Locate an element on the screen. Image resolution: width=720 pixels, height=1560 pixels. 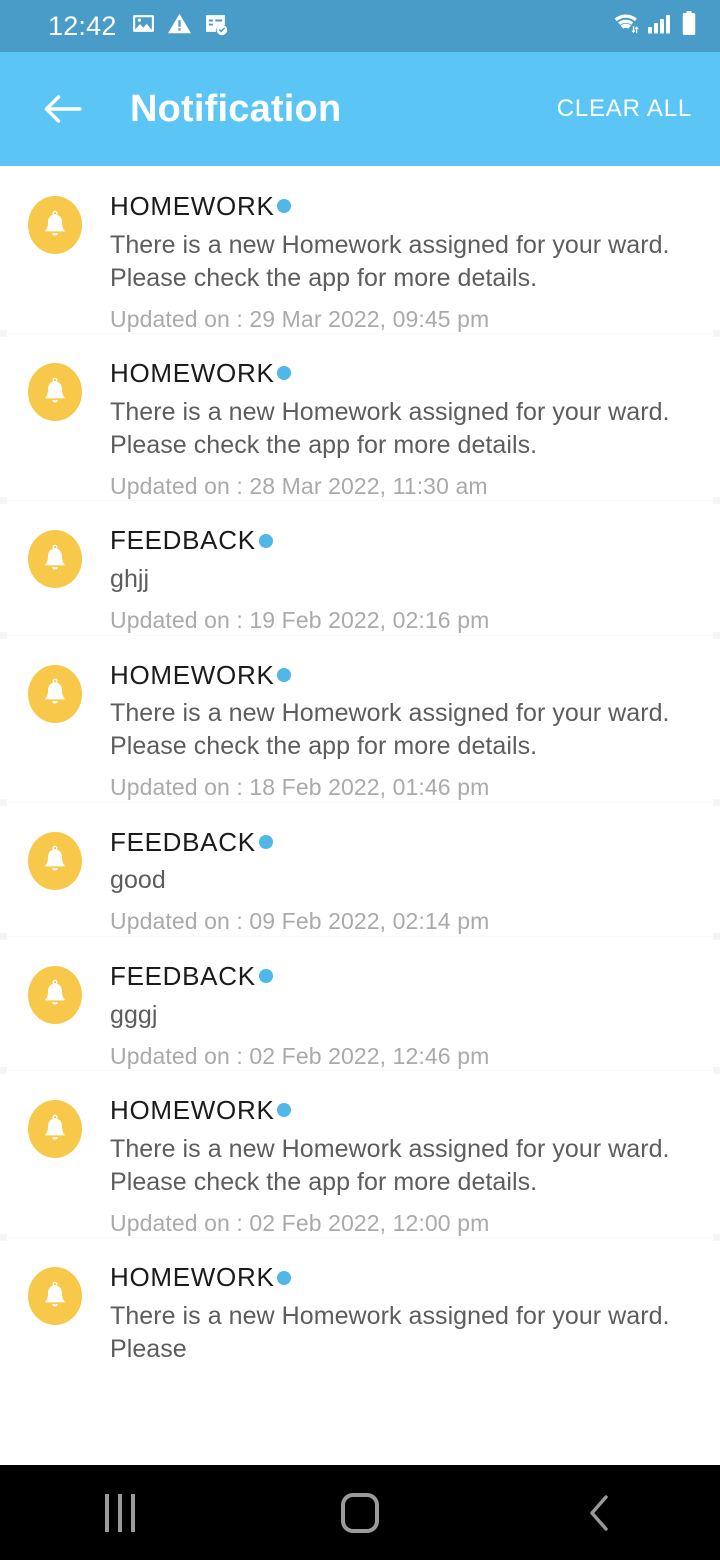
system-navigation-bar is located at coordinates (360, 1512).